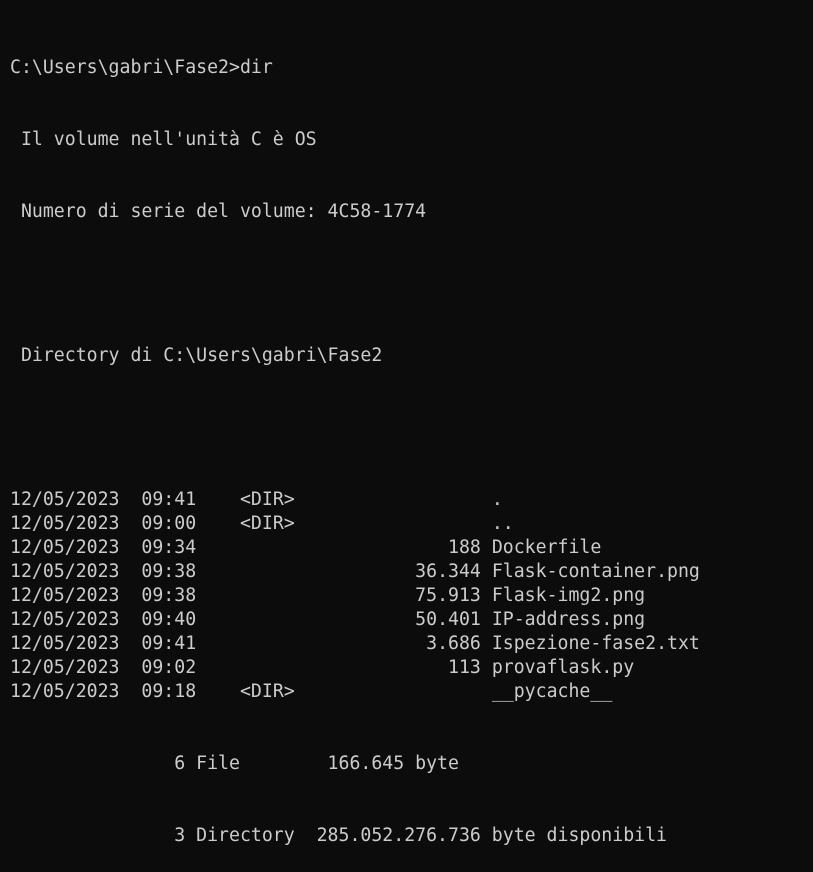 This screenshot has height=872, width=813. Describe the element at coordinates (568, 595) in the screenshot. I see `entry-name: Flask-img2.png` at that location.